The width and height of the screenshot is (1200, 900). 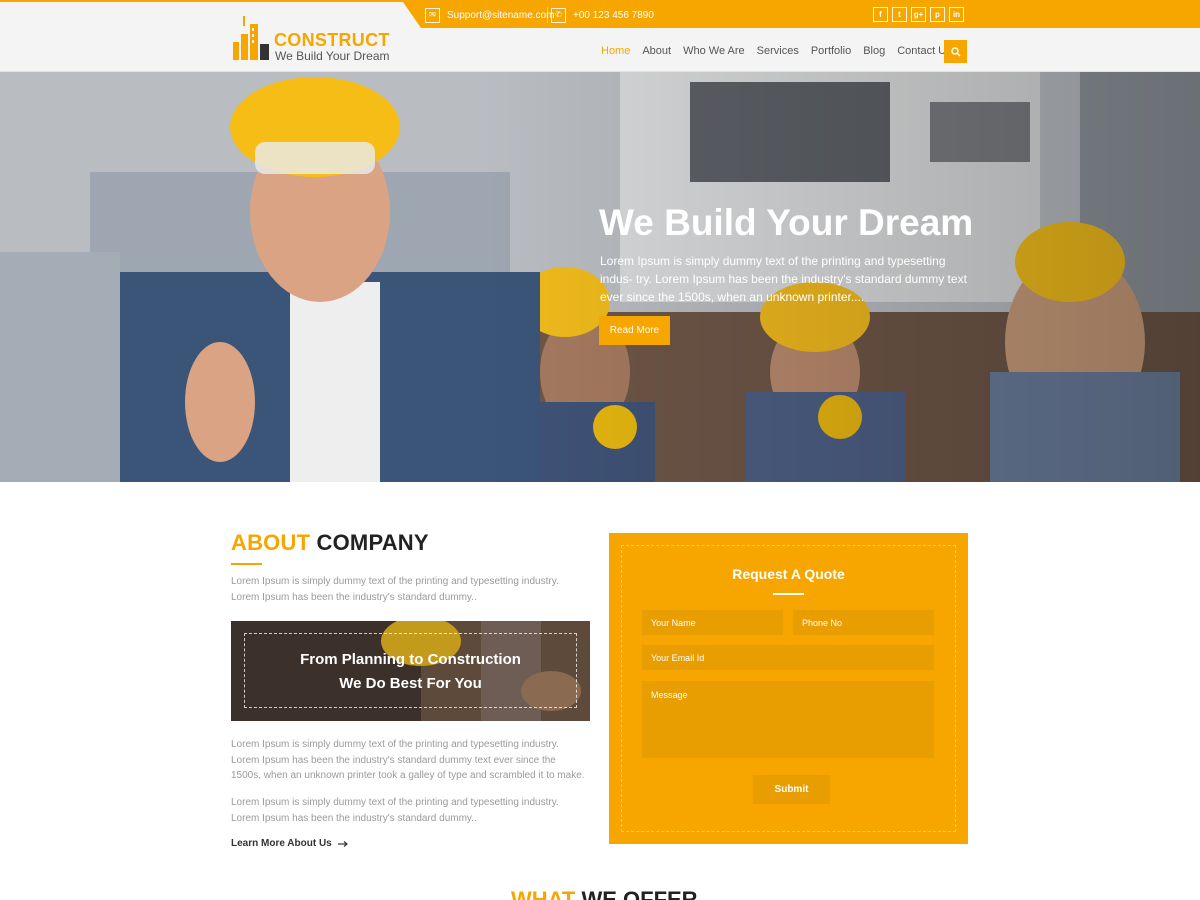 I want to click on nav-home: Home, so click(x=615, y=51).